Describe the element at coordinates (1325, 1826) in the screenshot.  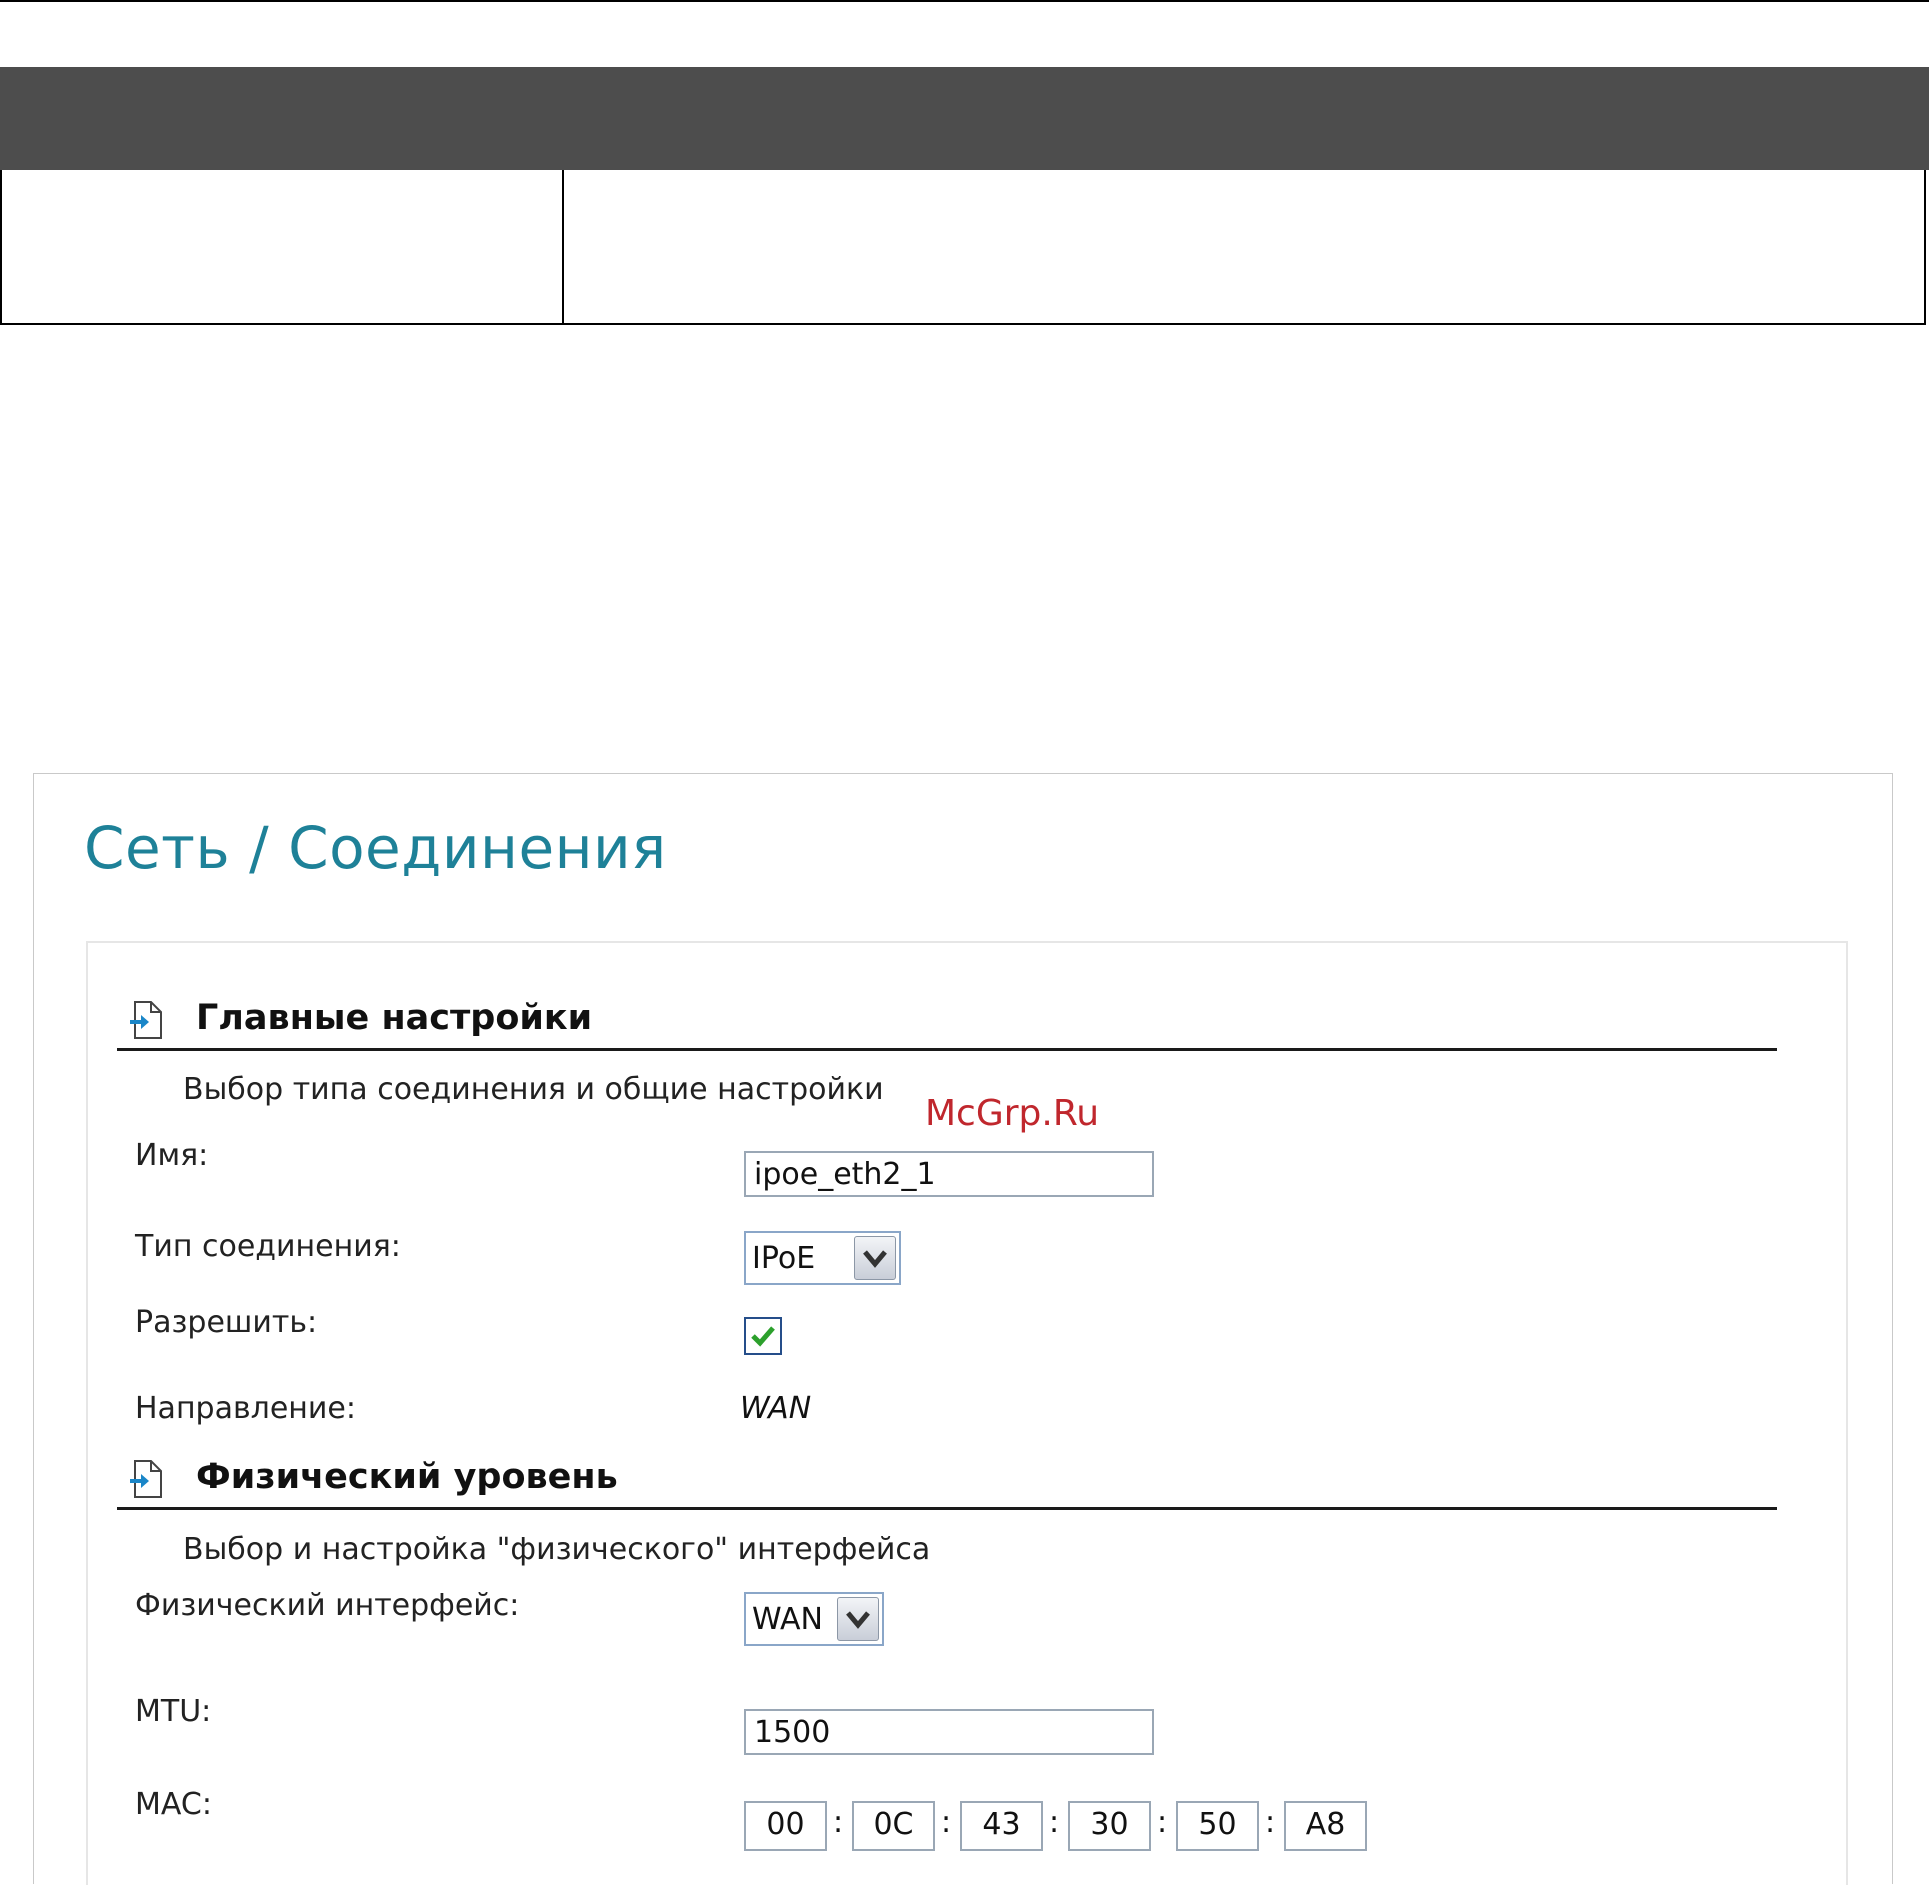
I see `mac-octet-input: A8` at that location.